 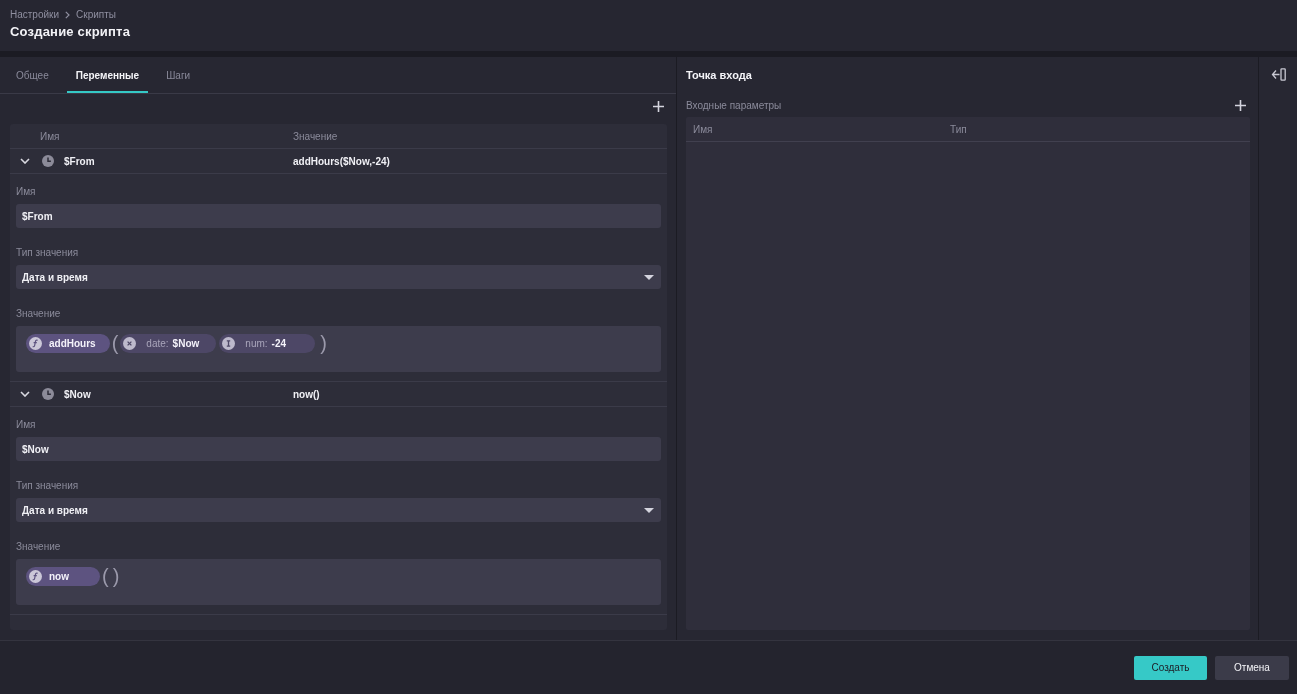 What do you see at coordinates (959, 129) in the screenshot?
I see `column-header: Тип` at bounding box center [959, 129].